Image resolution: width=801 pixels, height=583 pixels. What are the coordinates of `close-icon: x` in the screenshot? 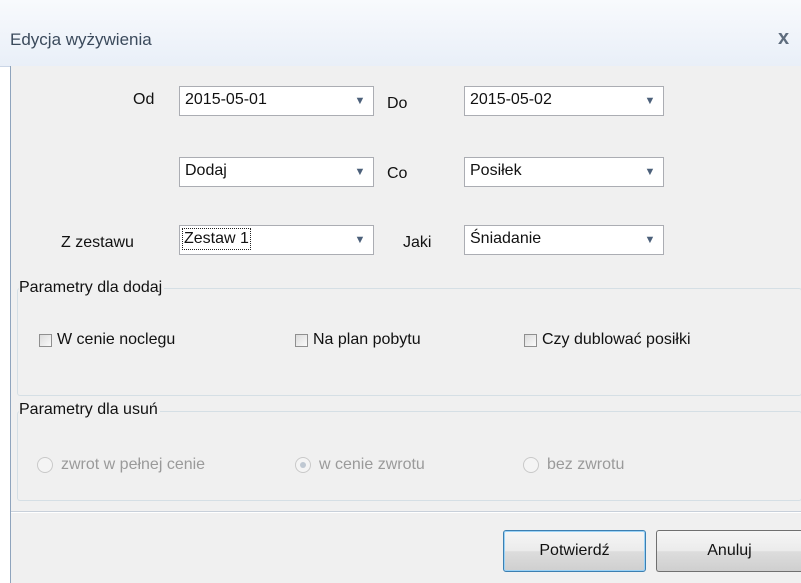 It's located at (783, 38).